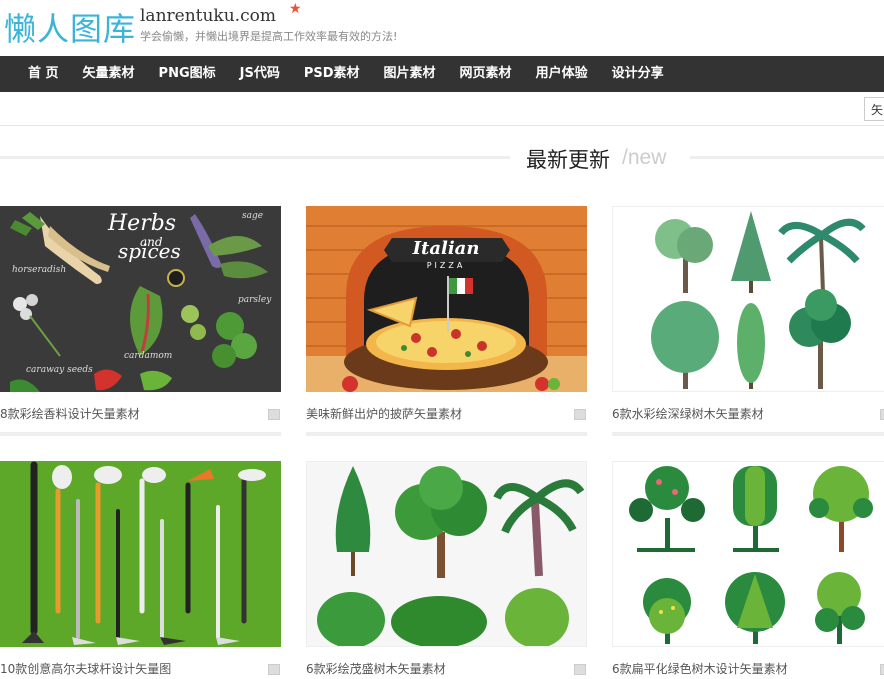 The image size is (884, 679). I want to click on card-watercolor-trees: 6款水彩绘深绿树木矢量素材, so click(748, 322).